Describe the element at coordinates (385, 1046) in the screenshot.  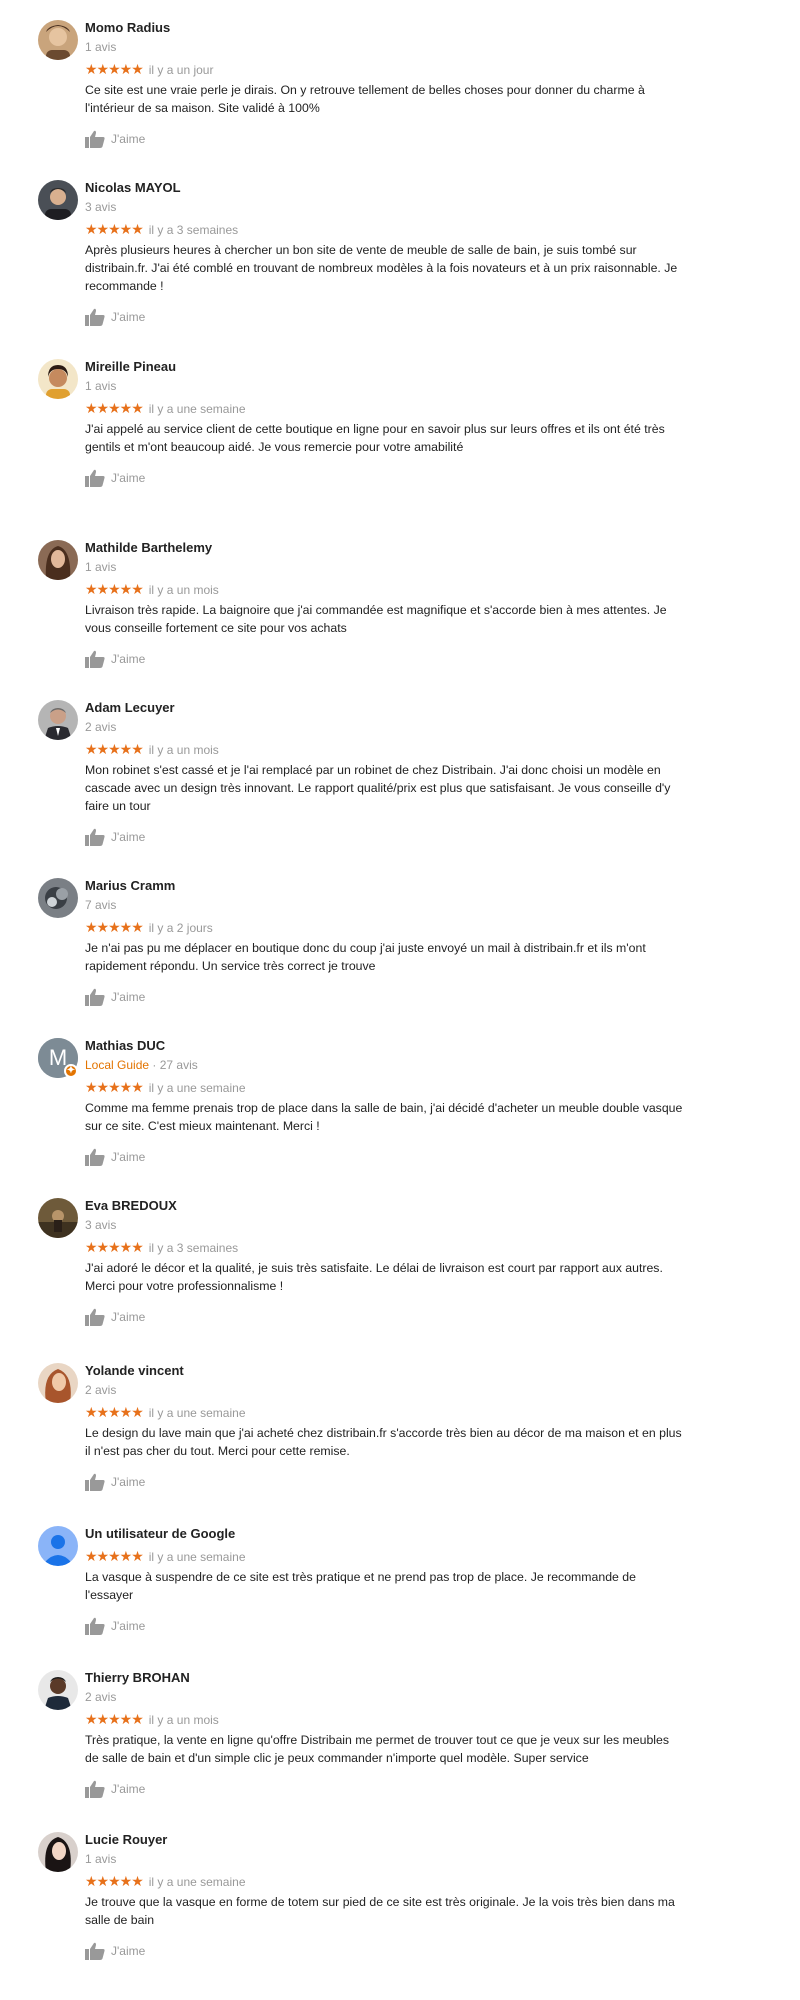
I see `reviewer-name: Mathias DUC` at that location.